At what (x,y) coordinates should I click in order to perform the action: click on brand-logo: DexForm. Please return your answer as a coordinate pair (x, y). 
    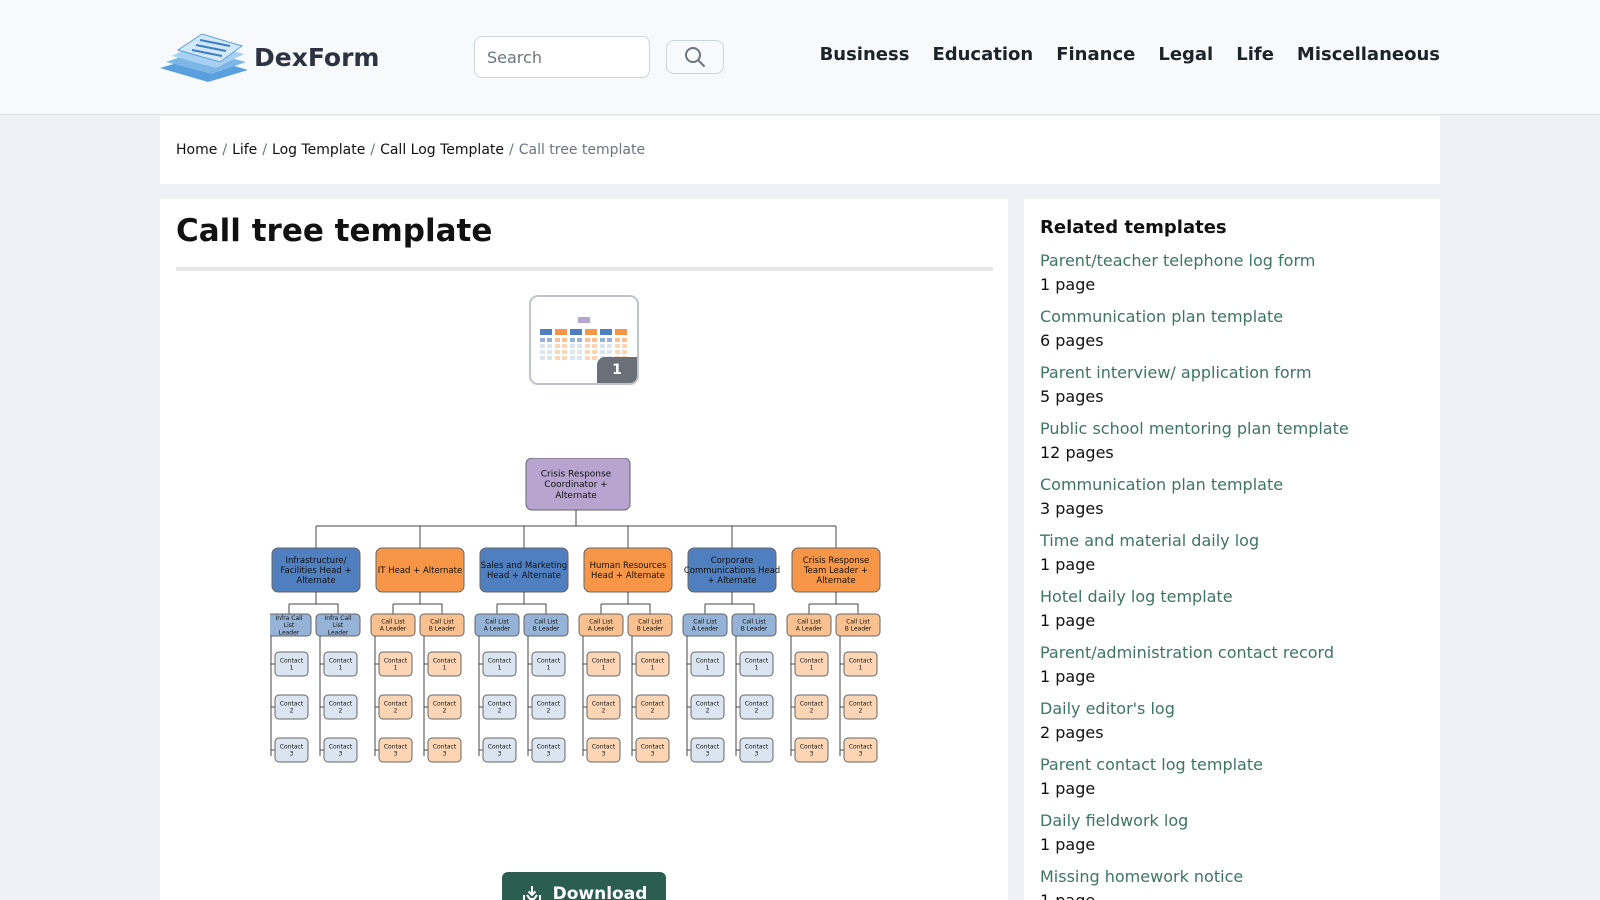
    Looking at the image, I should click on (269, 57).